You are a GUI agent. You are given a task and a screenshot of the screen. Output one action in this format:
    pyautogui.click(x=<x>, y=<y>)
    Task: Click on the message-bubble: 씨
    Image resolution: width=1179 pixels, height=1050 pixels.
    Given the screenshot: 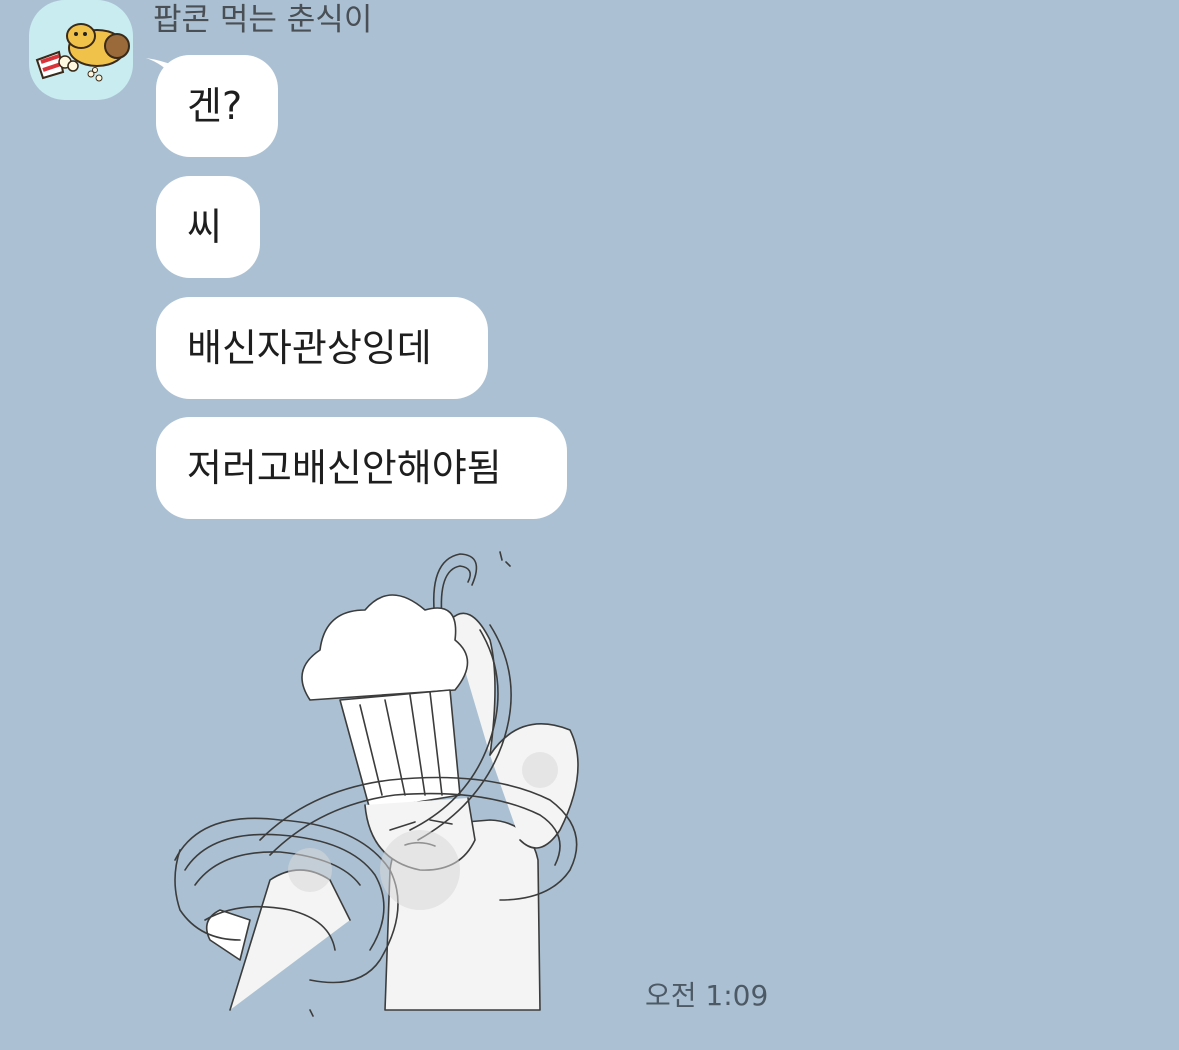 What is the action you would take?
    pyautogui.click(x=208, y=227)
    